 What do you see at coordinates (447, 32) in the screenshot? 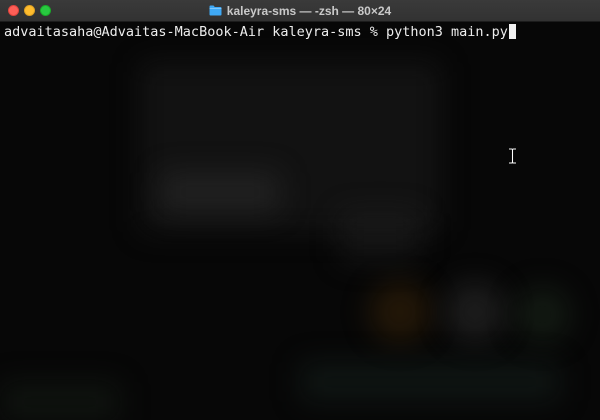
I see `typed-command: python3 main.py` at bounding box center [447, 32].